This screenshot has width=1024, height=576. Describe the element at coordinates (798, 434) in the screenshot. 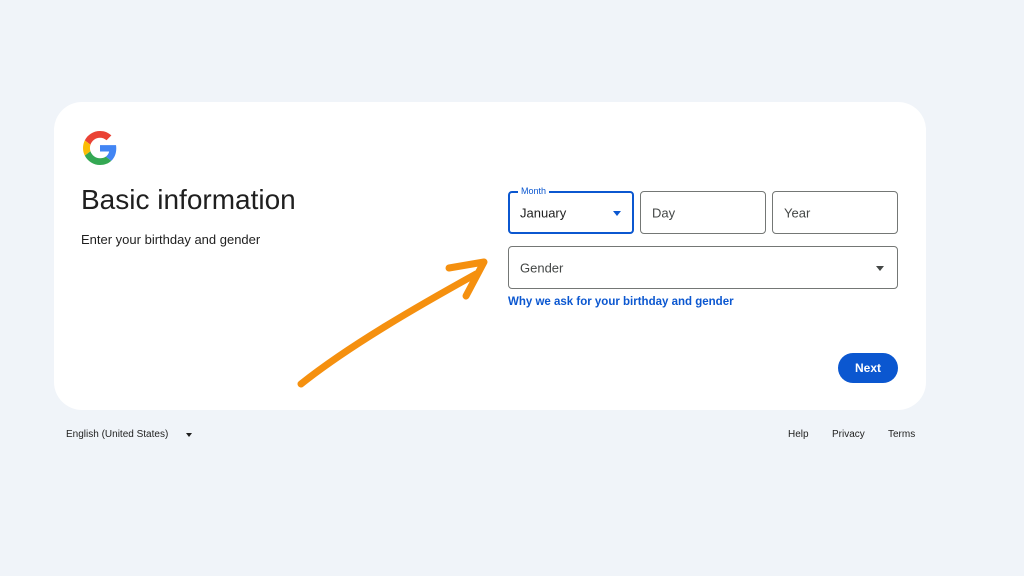

I see `help-link: Help` at that location.